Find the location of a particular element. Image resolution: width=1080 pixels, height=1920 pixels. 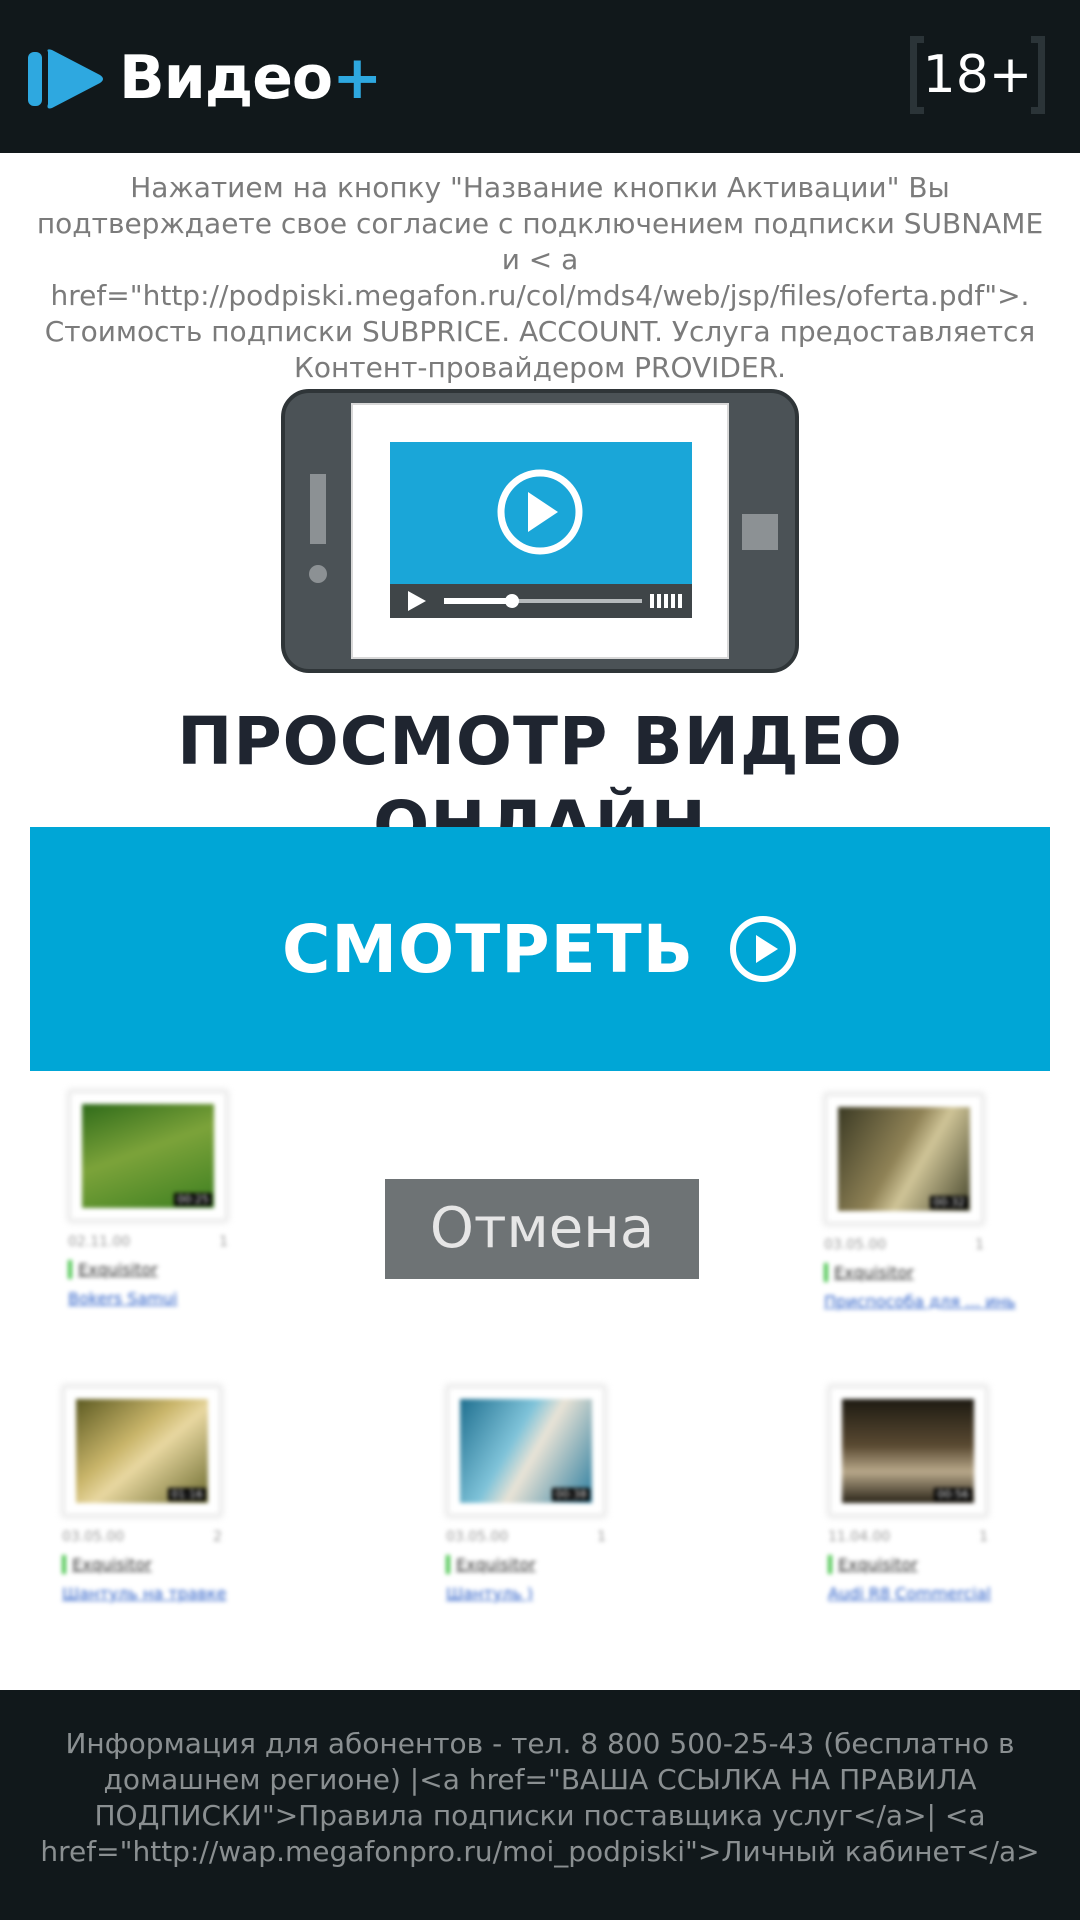

header: Видео+ 18+ is located at coordinates (540, 76).